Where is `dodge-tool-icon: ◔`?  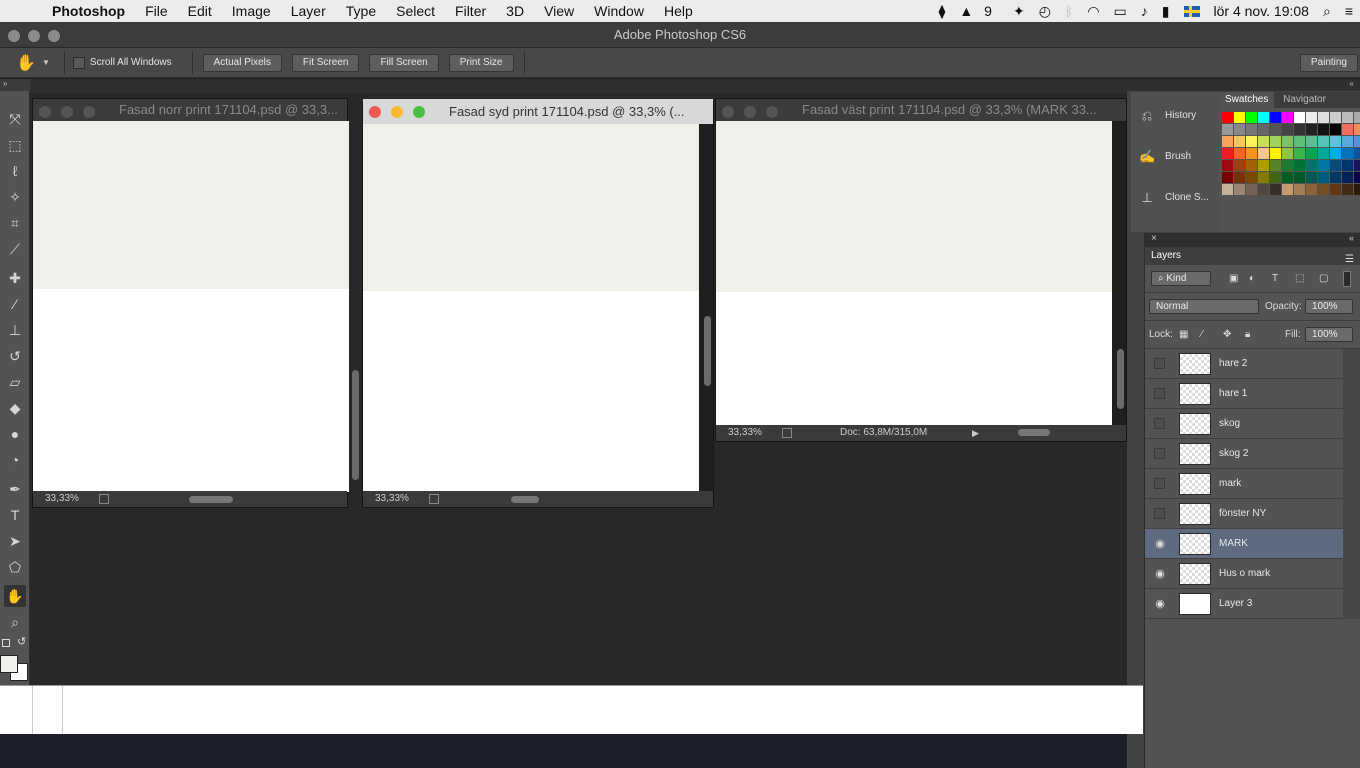
dodge-tool-icon: ◔ is located at coordinates (15, 460).